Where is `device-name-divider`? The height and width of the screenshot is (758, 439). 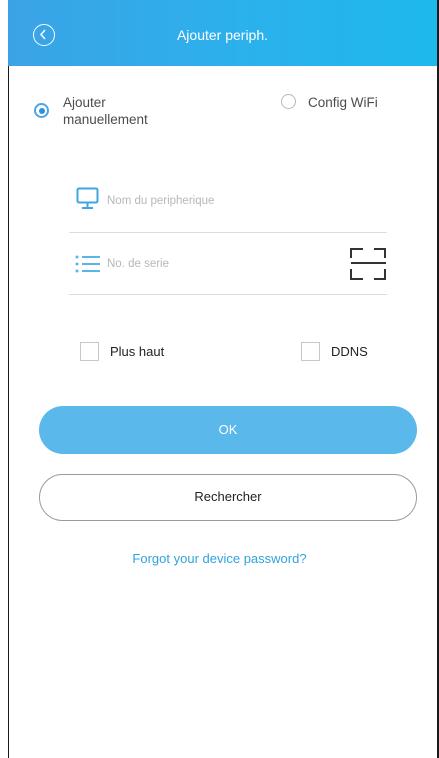
device-name-divider is located at coordinates (228, 232).